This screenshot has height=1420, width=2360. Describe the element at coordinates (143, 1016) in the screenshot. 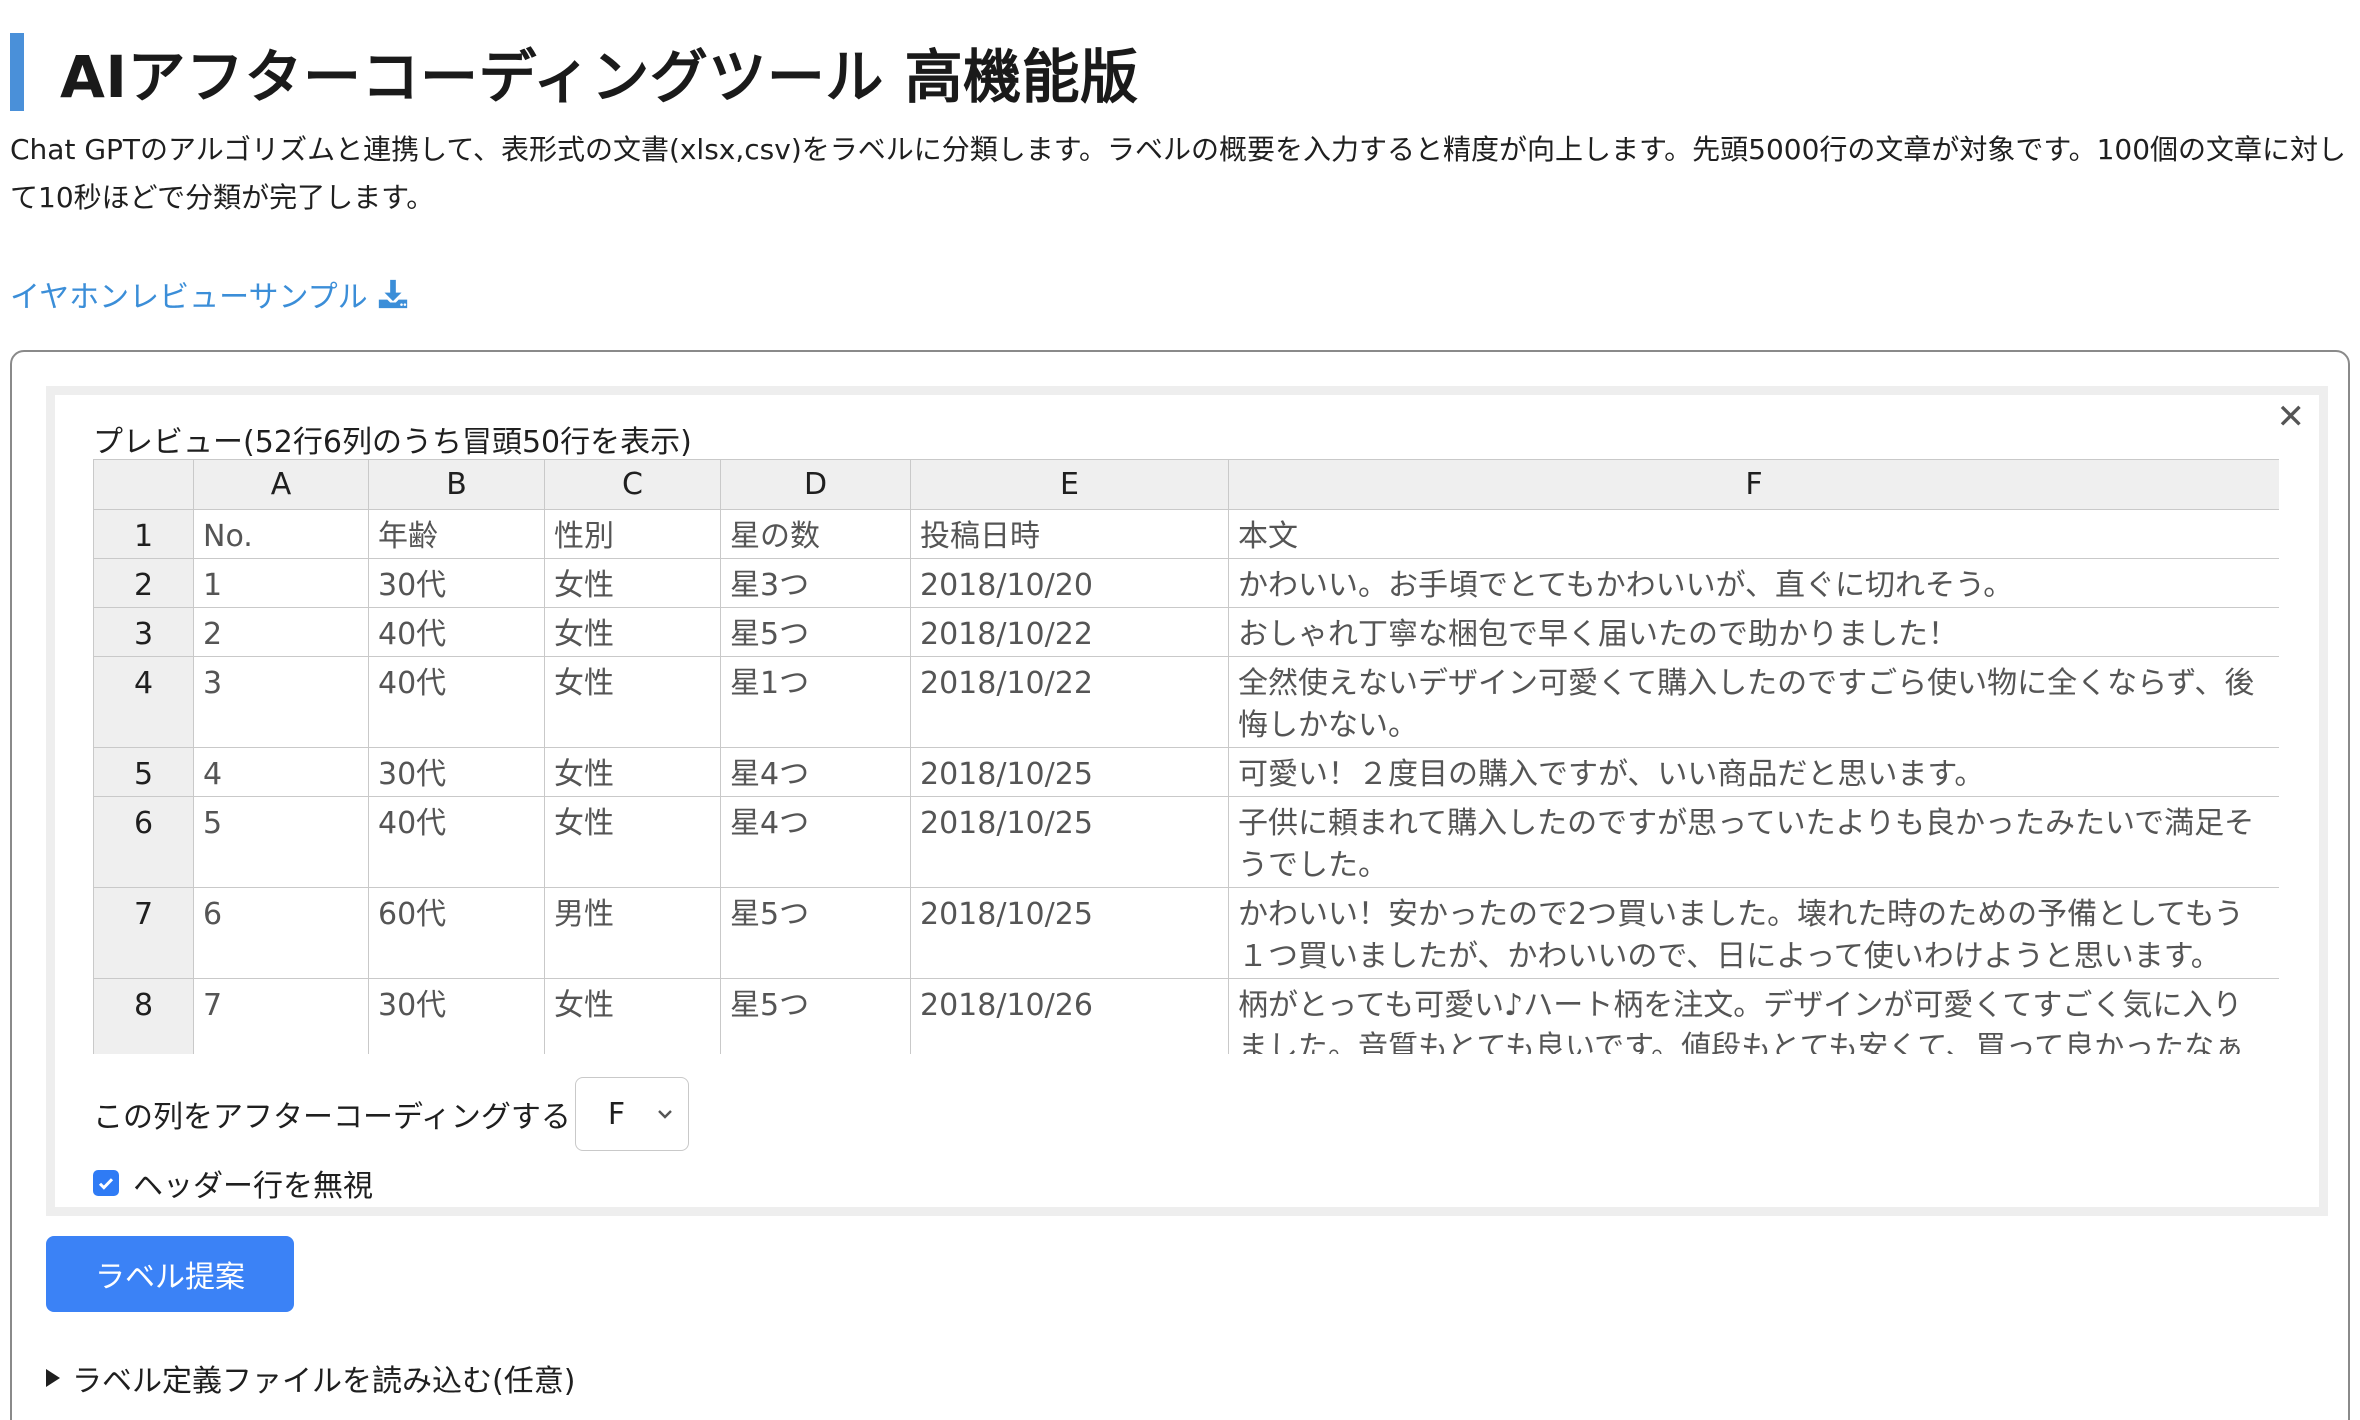

I see `row-number: 8` at that location.